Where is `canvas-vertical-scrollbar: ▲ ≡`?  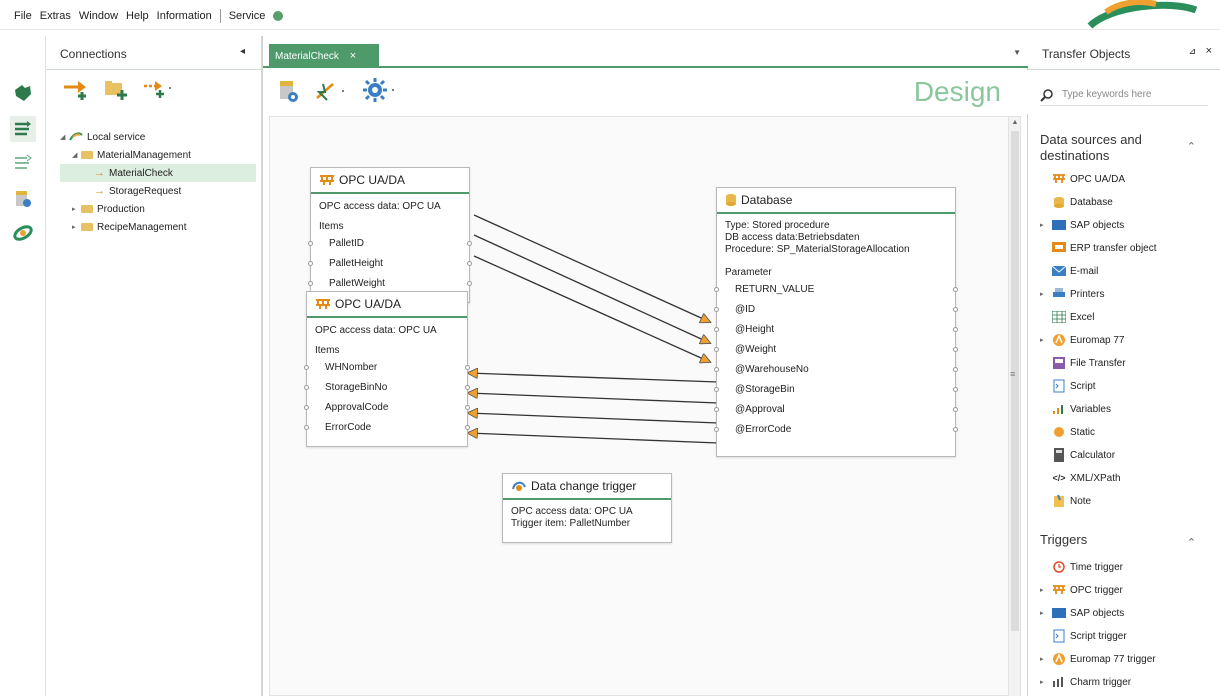 canvas-vertical-scrollbar: ▲ ≡ is located at coordinates (1014, 406).